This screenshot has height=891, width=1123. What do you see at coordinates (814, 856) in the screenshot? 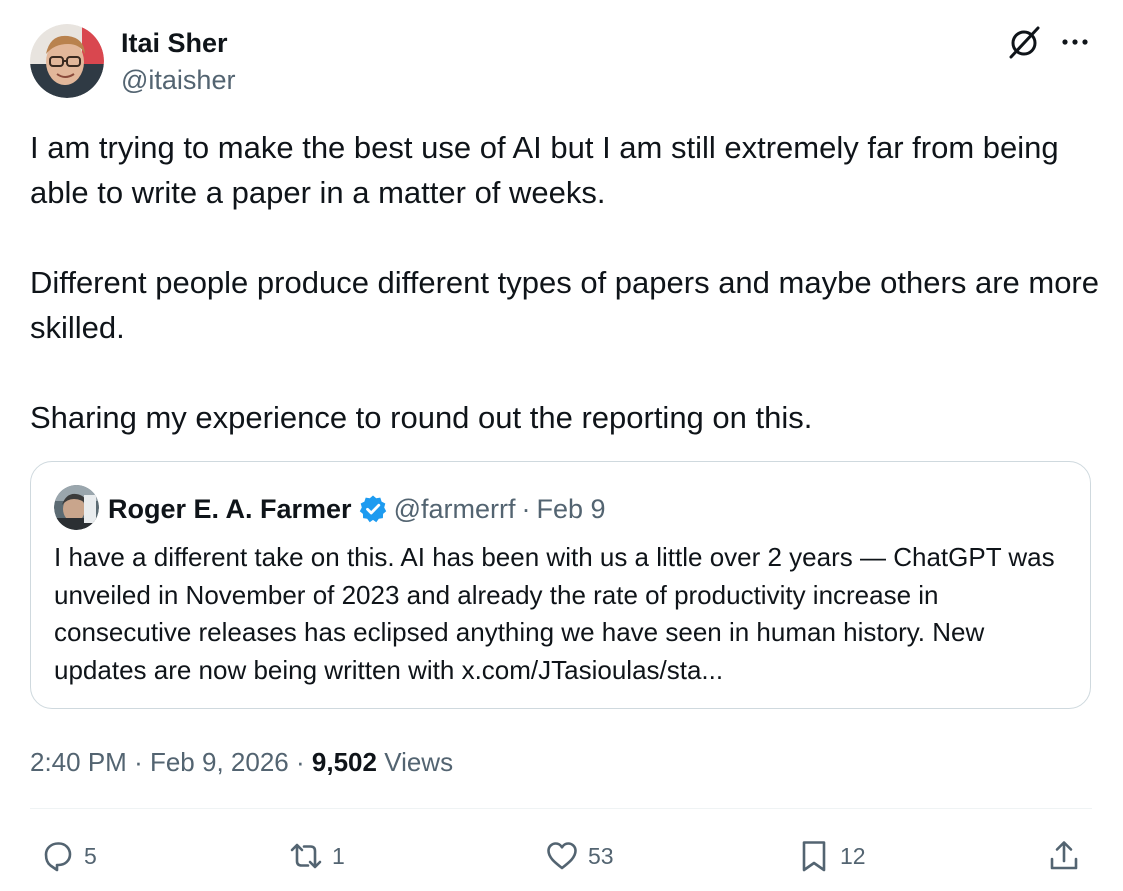
I see `bookmark-icon` at bounding box center [814, 856].